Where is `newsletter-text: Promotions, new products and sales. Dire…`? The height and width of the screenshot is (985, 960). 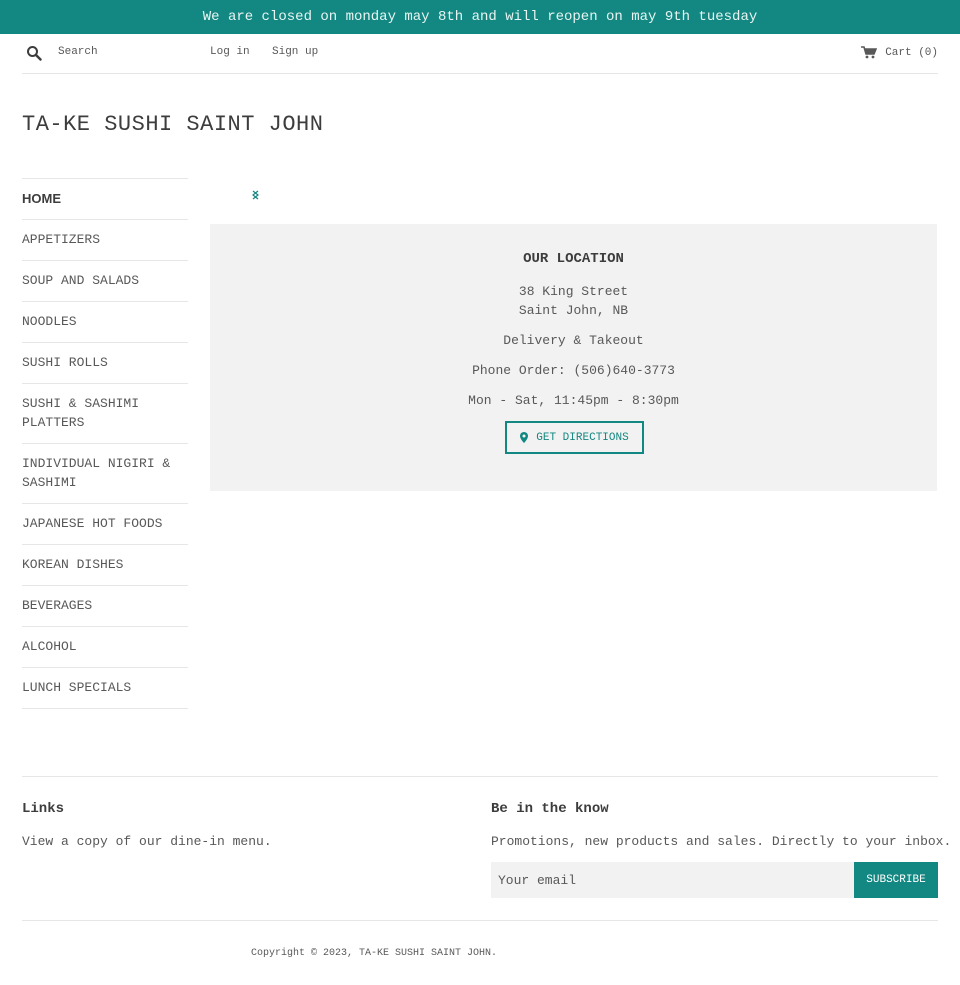 newsletter-text: Promotions, new products and sales. Dire… is located at coordinates (721, 841).